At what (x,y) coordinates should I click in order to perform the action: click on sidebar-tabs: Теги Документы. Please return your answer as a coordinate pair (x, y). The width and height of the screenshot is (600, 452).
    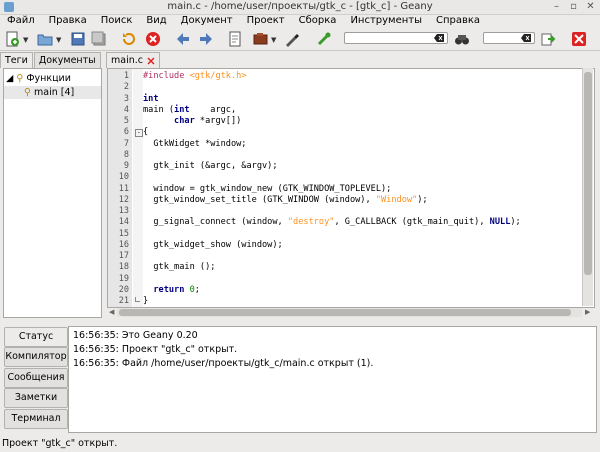
    Looking at the image, I should click on (51, 60).